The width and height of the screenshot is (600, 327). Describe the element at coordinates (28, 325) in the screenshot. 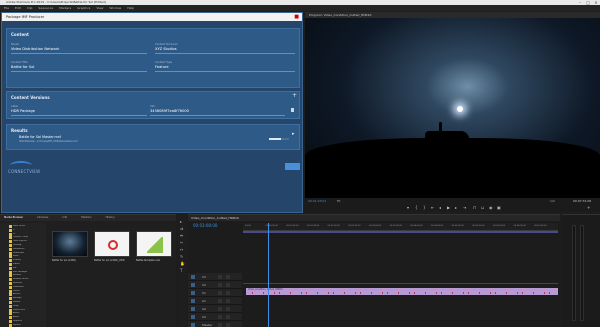

I see `folder-item: Exports` at that location.